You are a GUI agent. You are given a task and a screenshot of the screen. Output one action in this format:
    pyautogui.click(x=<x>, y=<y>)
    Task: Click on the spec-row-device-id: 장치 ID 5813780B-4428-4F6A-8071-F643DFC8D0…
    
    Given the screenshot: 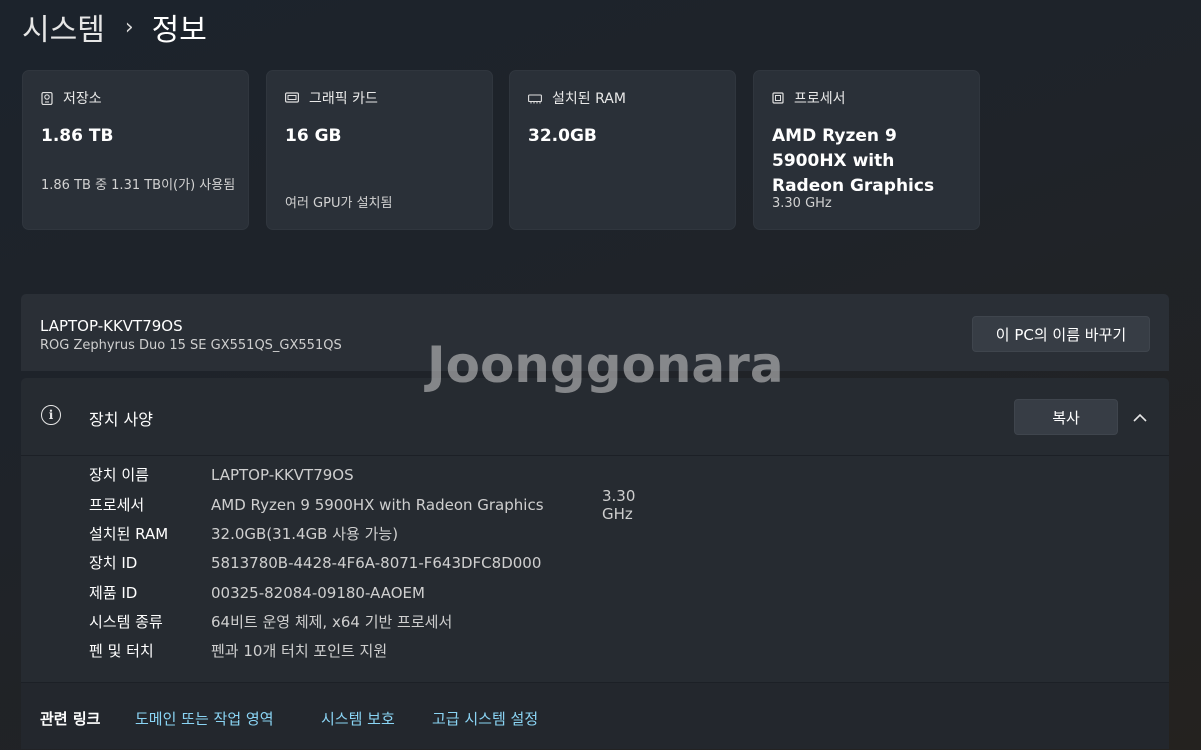 What is the action you would take?
    pyautogui.click(x=315, y=562)
    